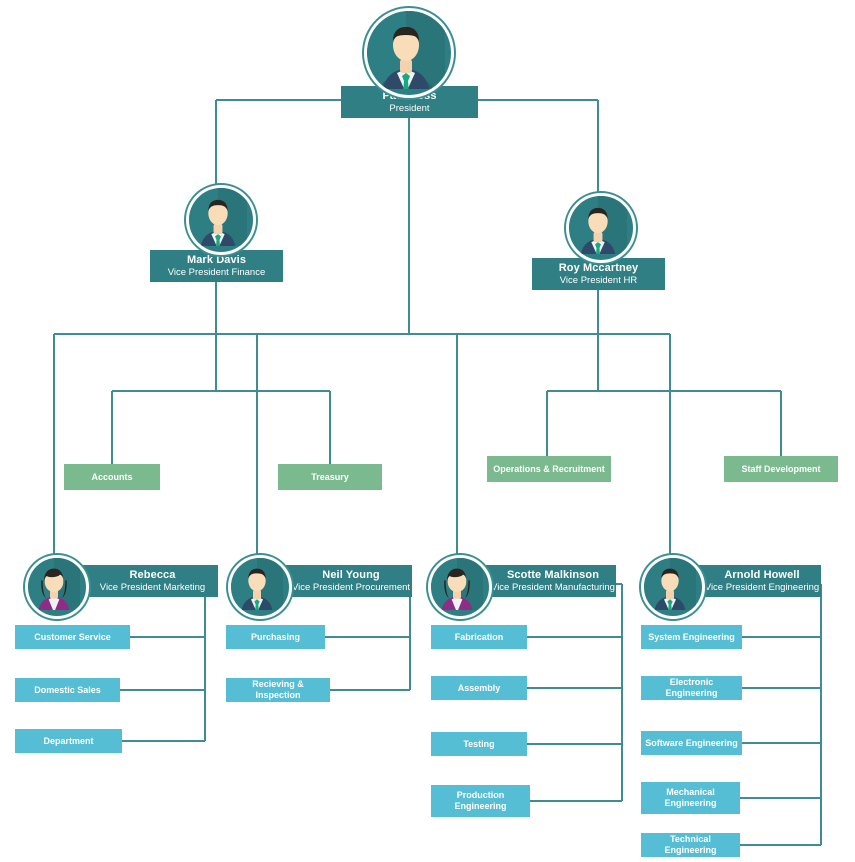 The height and width of the screenshot is (862, 855). What do you see at coordinates (690, 845) in the screenshot?
I see `unit-technical-engineering: Technical Engineering` at bounding box center [690, 845].